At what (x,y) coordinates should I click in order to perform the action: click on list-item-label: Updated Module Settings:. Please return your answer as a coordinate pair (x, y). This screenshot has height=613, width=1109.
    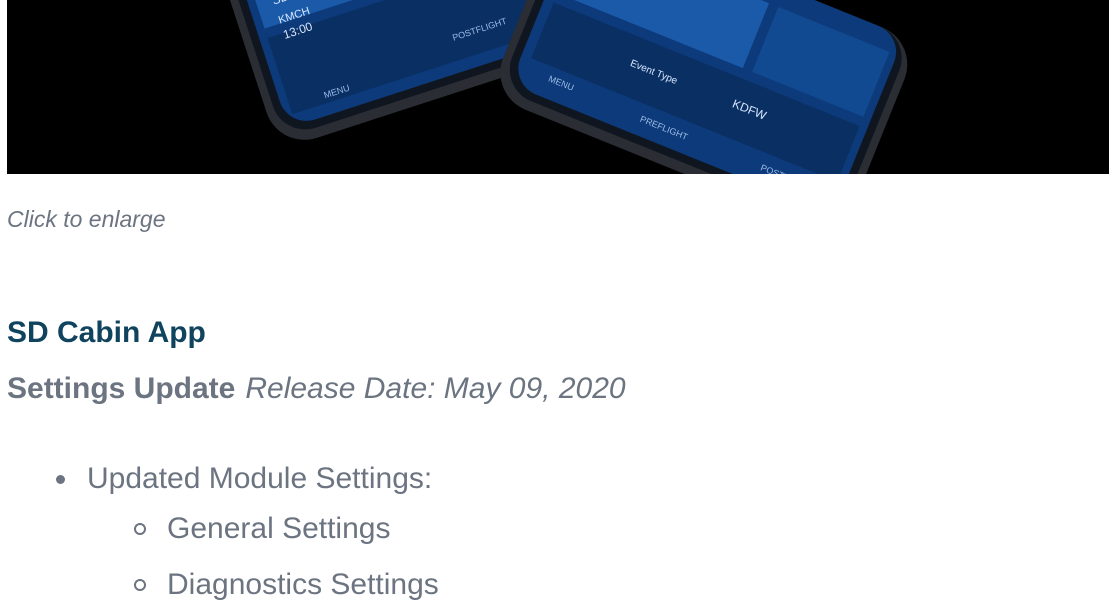
    Looking at the image, I should click on (260, 478).